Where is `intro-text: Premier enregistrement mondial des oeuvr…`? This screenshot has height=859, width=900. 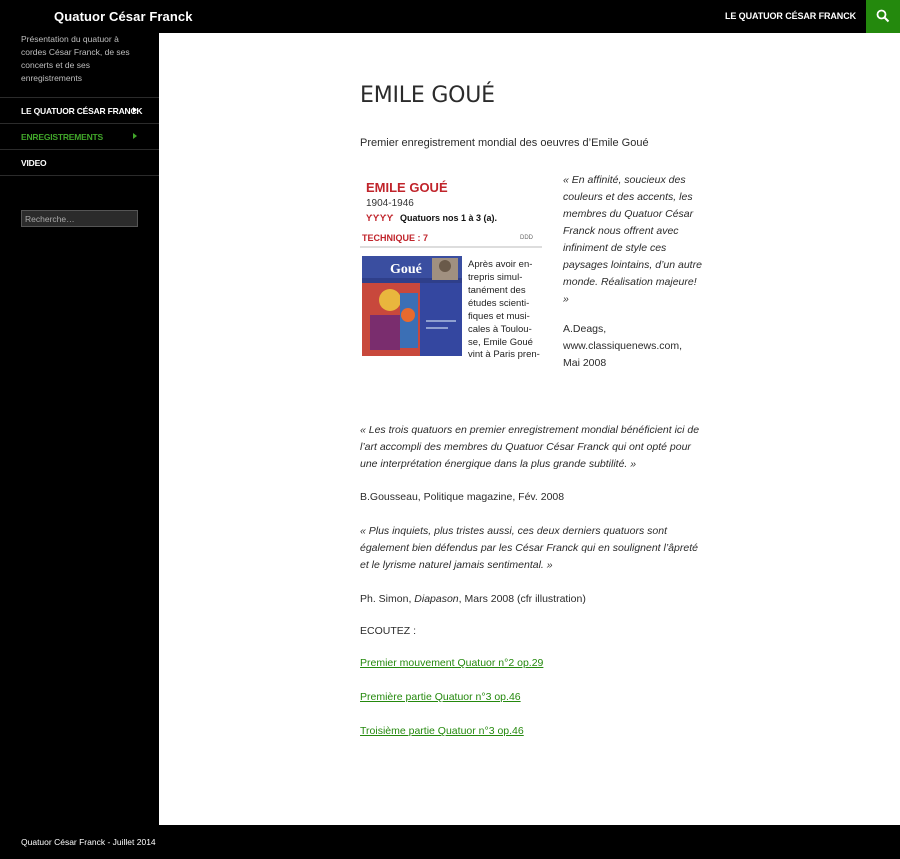
intro-text: Premier enregistrement mondial des oeuvr… is located at coordinates (504, 143).